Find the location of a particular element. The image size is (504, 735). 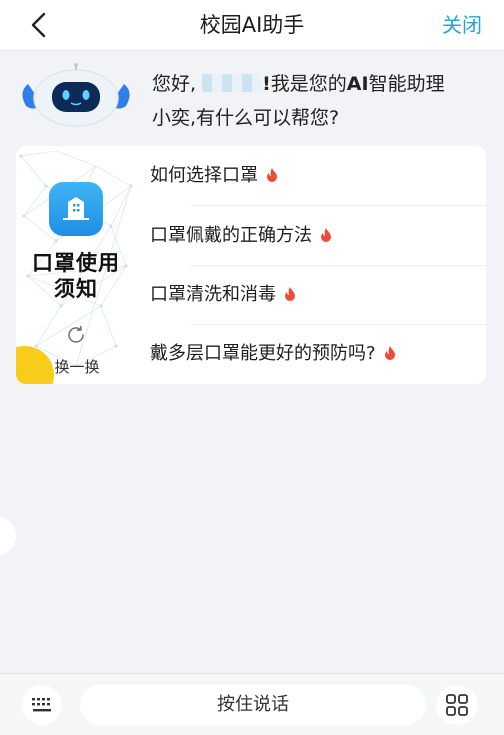

question-item: 戴多层口罩能更好的预防吗? is located at coordinates (318, 353).